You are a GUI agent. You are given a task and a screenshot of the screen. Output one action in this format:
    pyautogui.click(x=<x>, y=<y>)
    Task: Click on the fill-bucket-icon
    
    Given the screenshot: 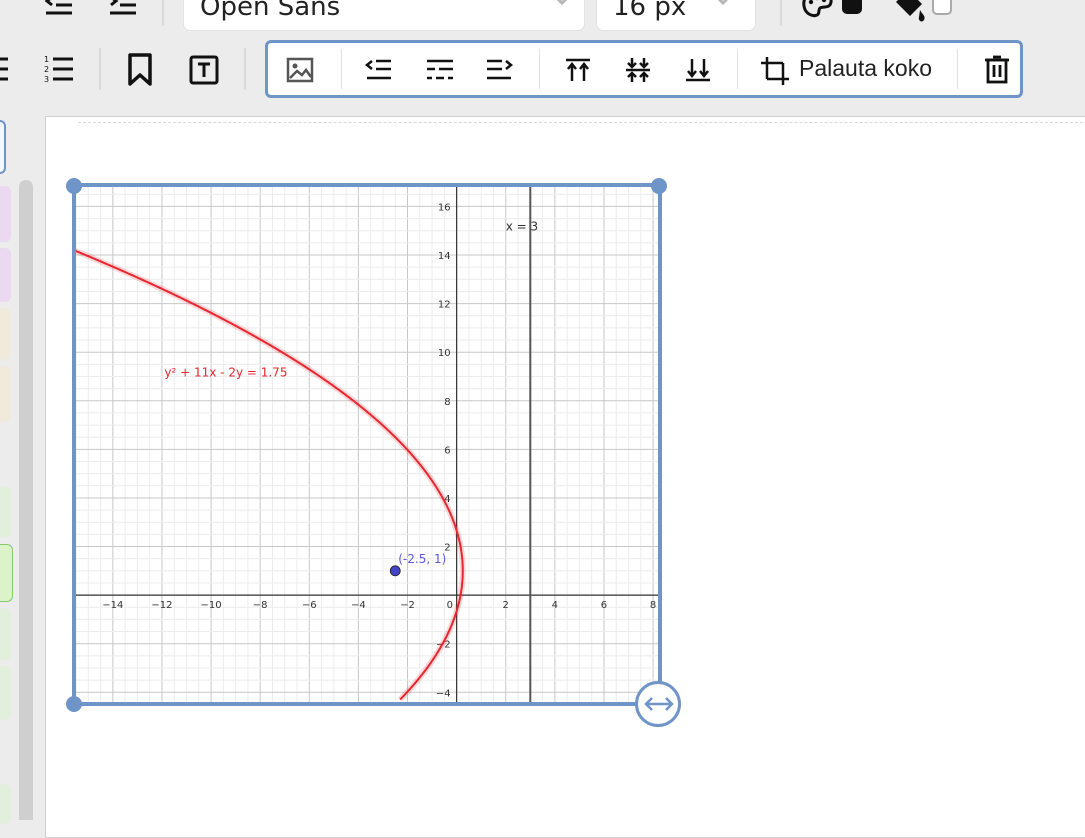 What is the action you would take?
    pyautogui.click(x=923, y=12)
    